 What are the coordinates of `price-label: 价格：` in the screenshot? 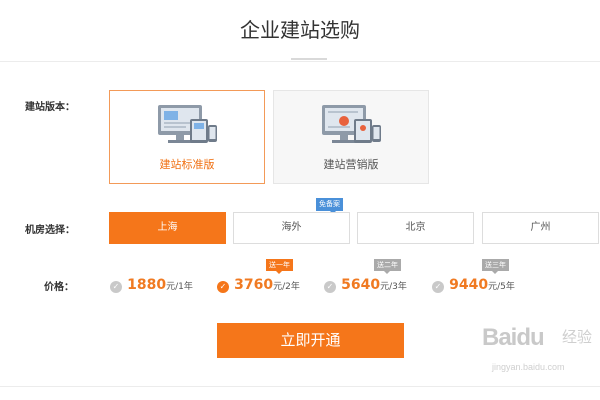 It's located at (59, 287).